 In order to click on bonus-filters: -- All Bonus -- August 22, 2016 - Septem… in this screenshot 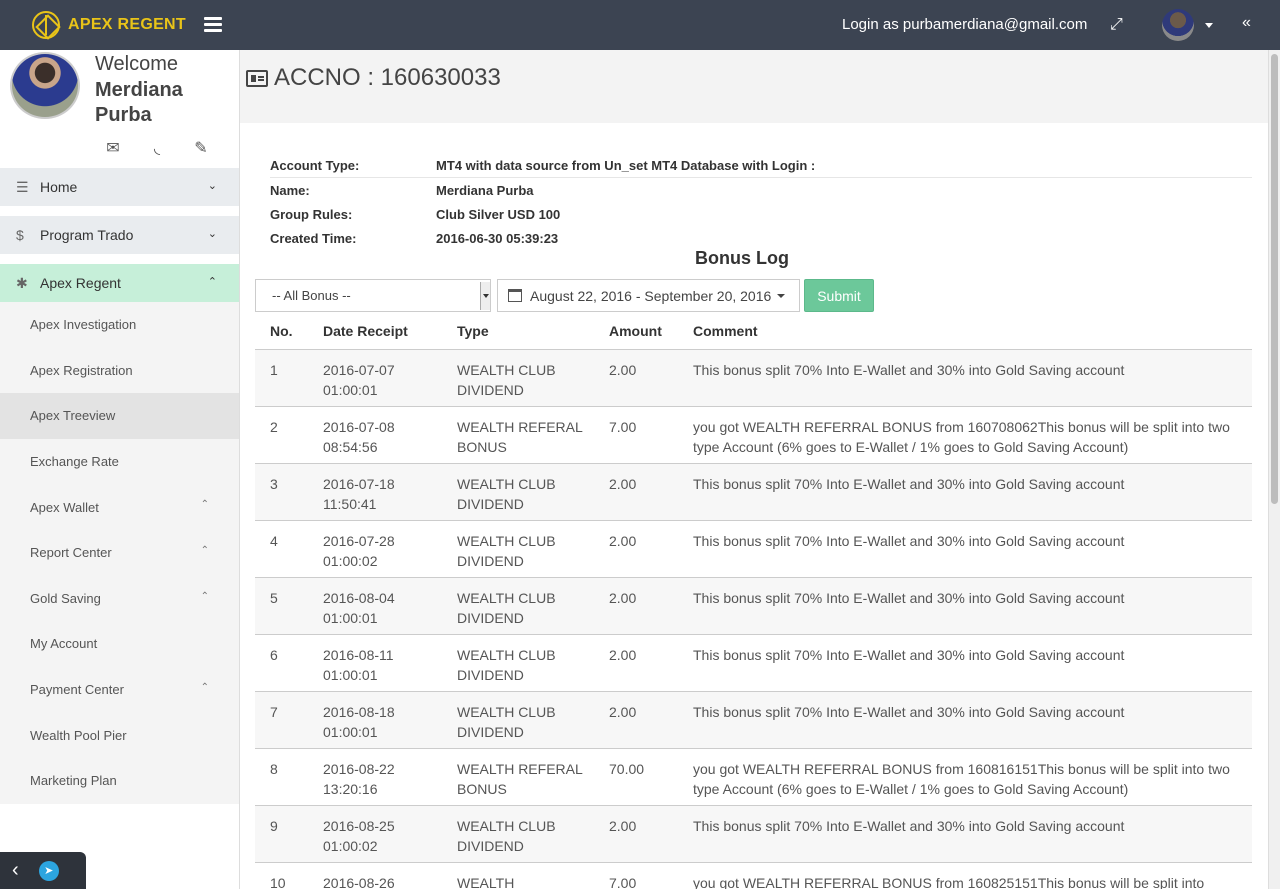, I will do `click(564, 295)`.